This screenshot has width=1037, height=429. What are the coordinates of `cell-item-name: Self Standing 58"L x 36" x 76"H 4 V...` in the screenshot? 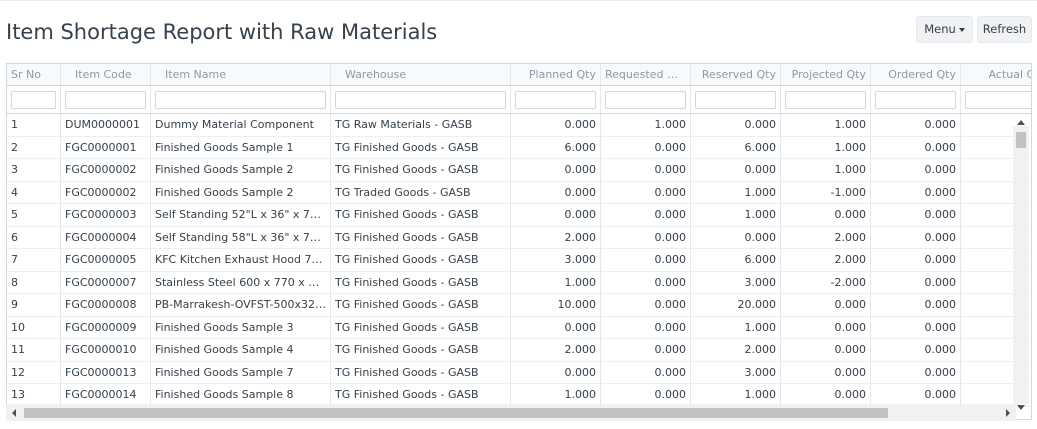 It's located at (241, 237).